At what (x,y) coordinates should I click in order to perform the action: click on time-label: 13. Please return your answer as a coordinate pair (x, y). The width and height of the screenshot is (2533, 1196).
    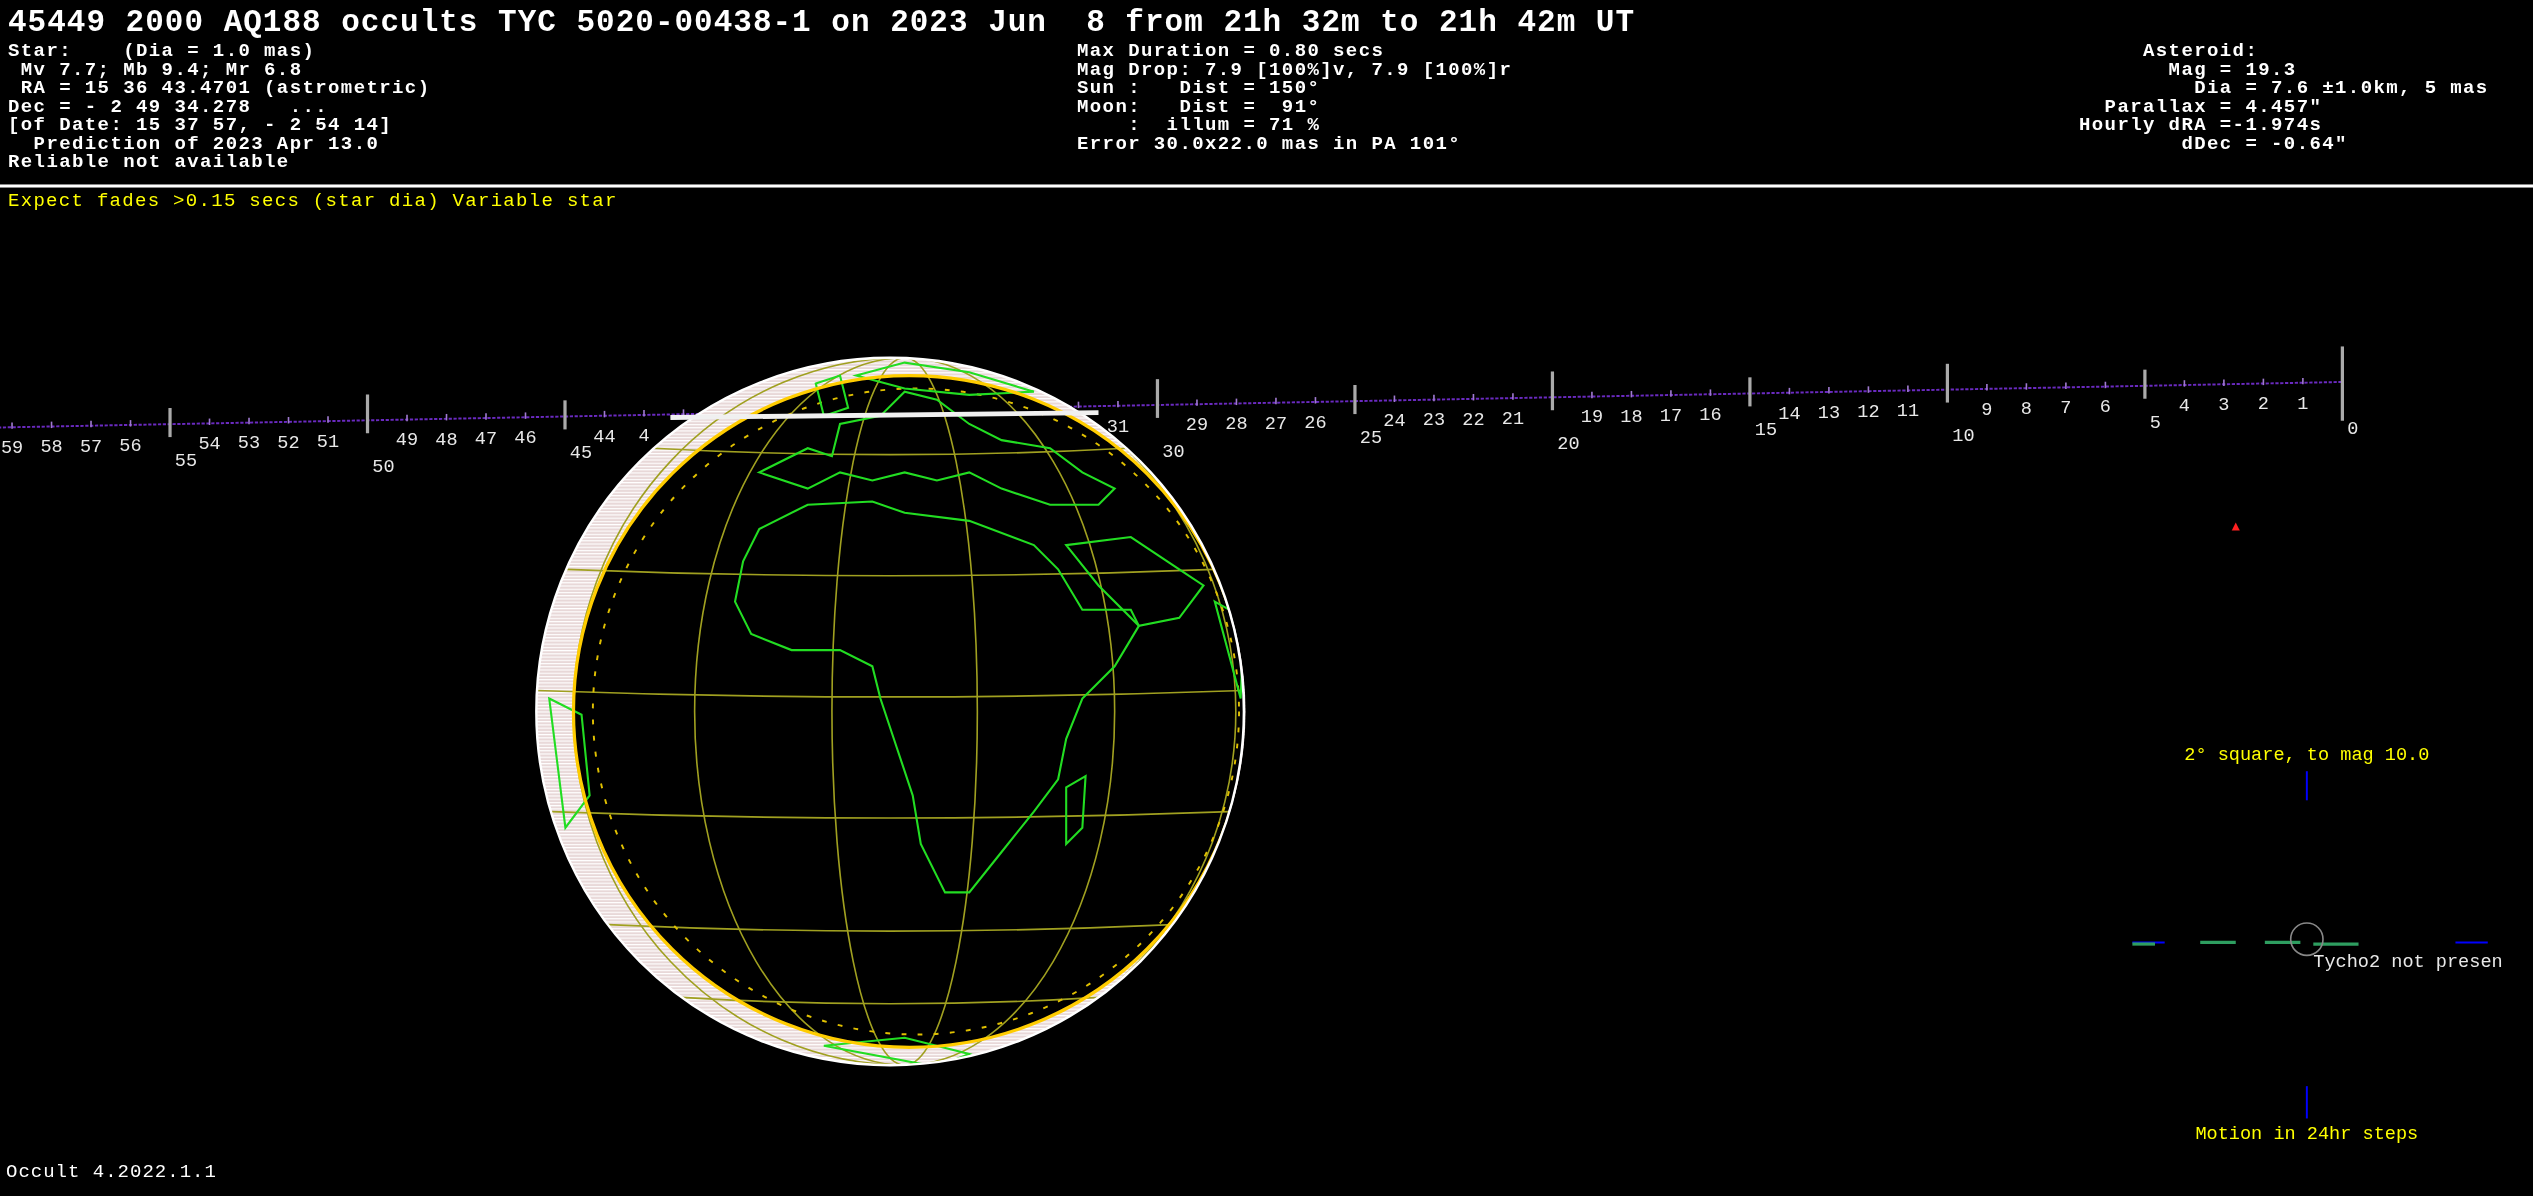
    Looking at the image, I should click on (1829, 413).